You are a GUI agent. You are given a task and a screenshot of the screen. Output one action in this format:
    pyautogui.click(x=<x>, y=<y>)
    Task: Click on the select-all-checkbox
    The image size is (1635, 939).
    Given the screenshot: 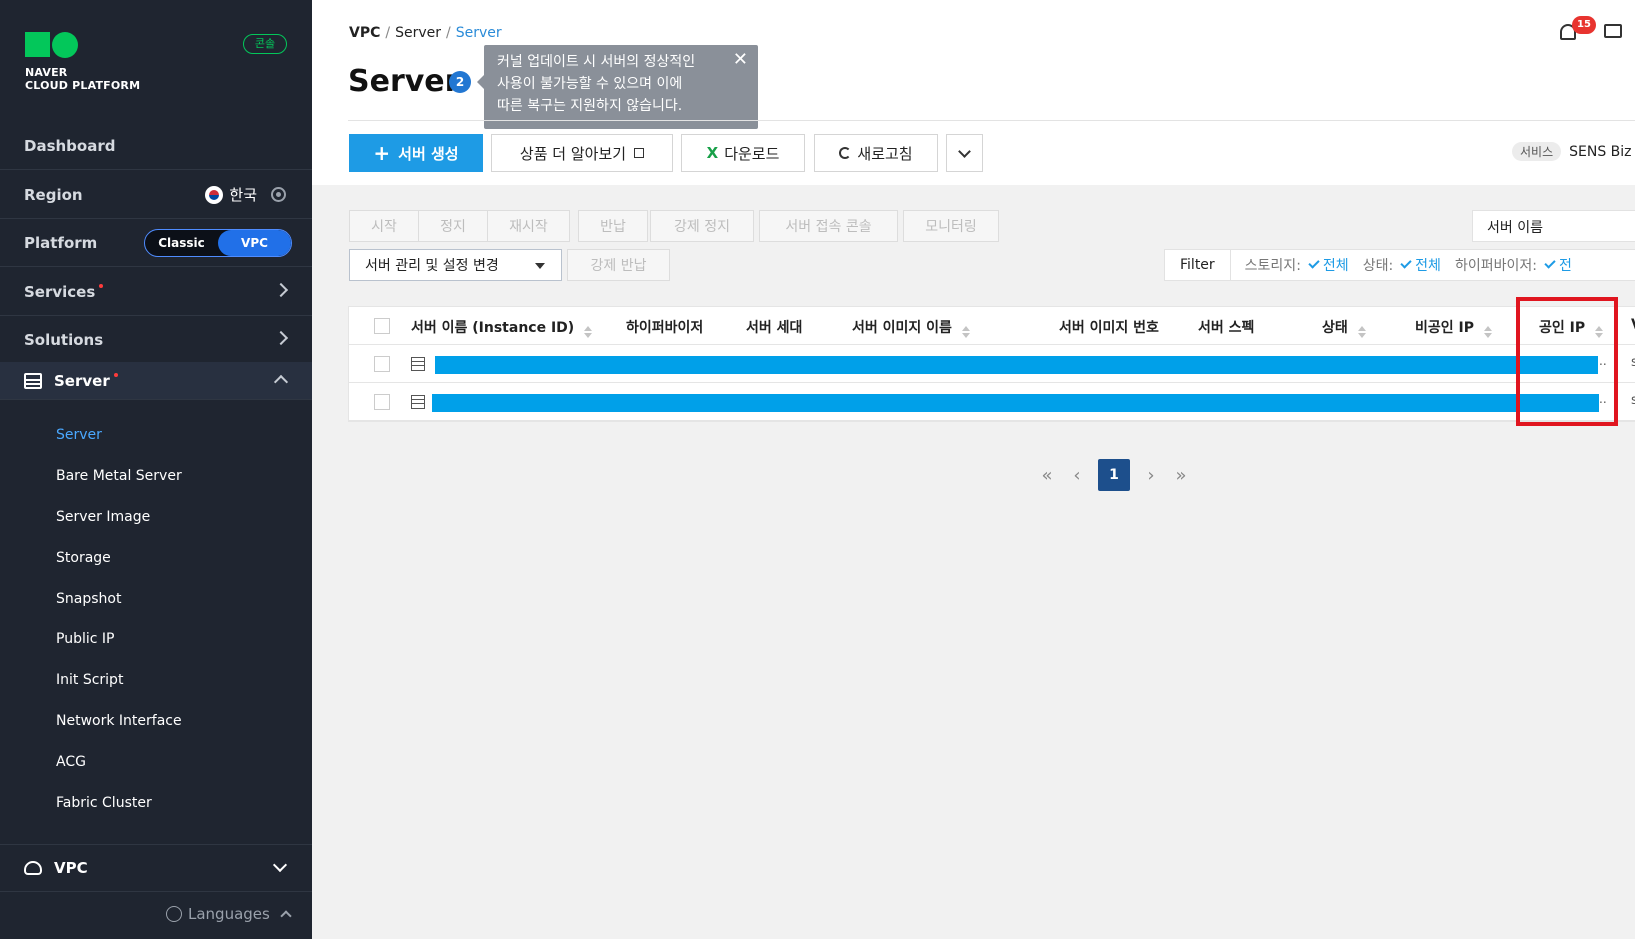 What is the action you would take?
    pyautogui.click(x=382, y=326)
    